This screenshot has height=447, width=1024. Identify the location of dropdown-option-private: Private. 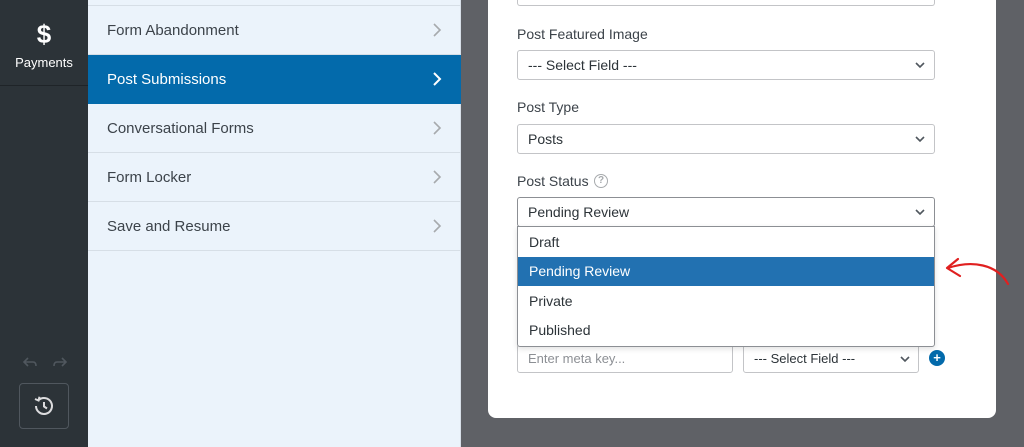
(726, 301).